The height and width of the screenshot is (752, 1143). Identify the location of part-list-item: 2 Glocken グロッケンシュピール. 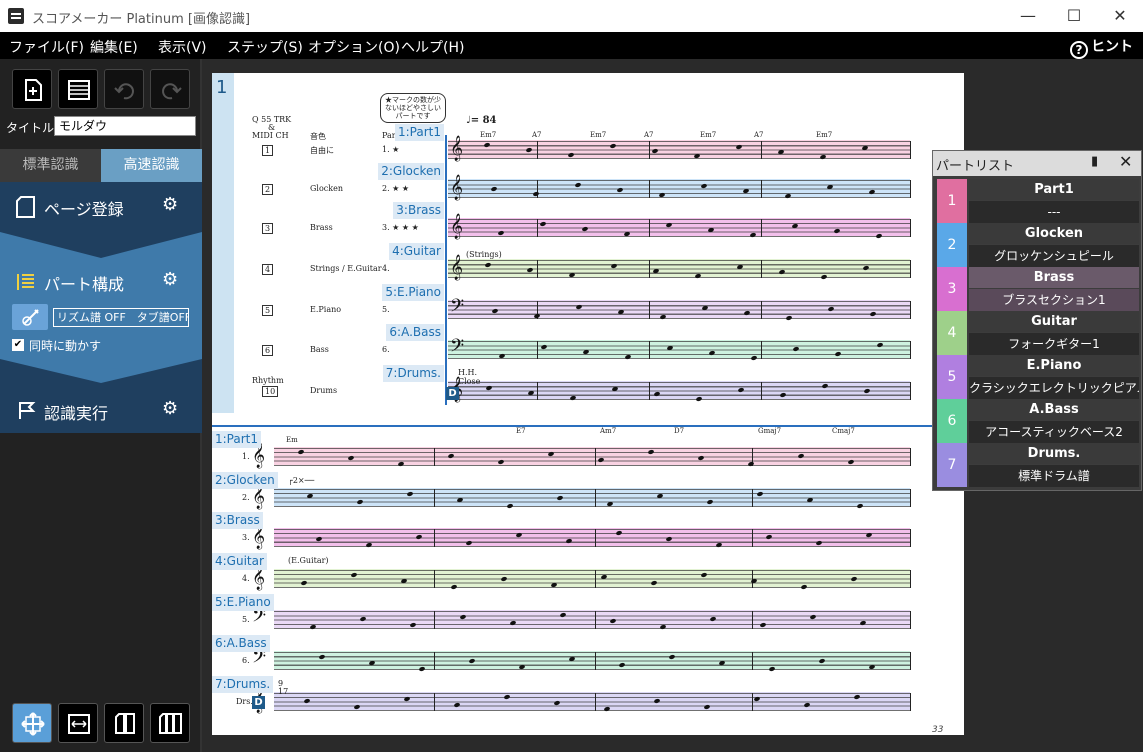
(1038, 245).